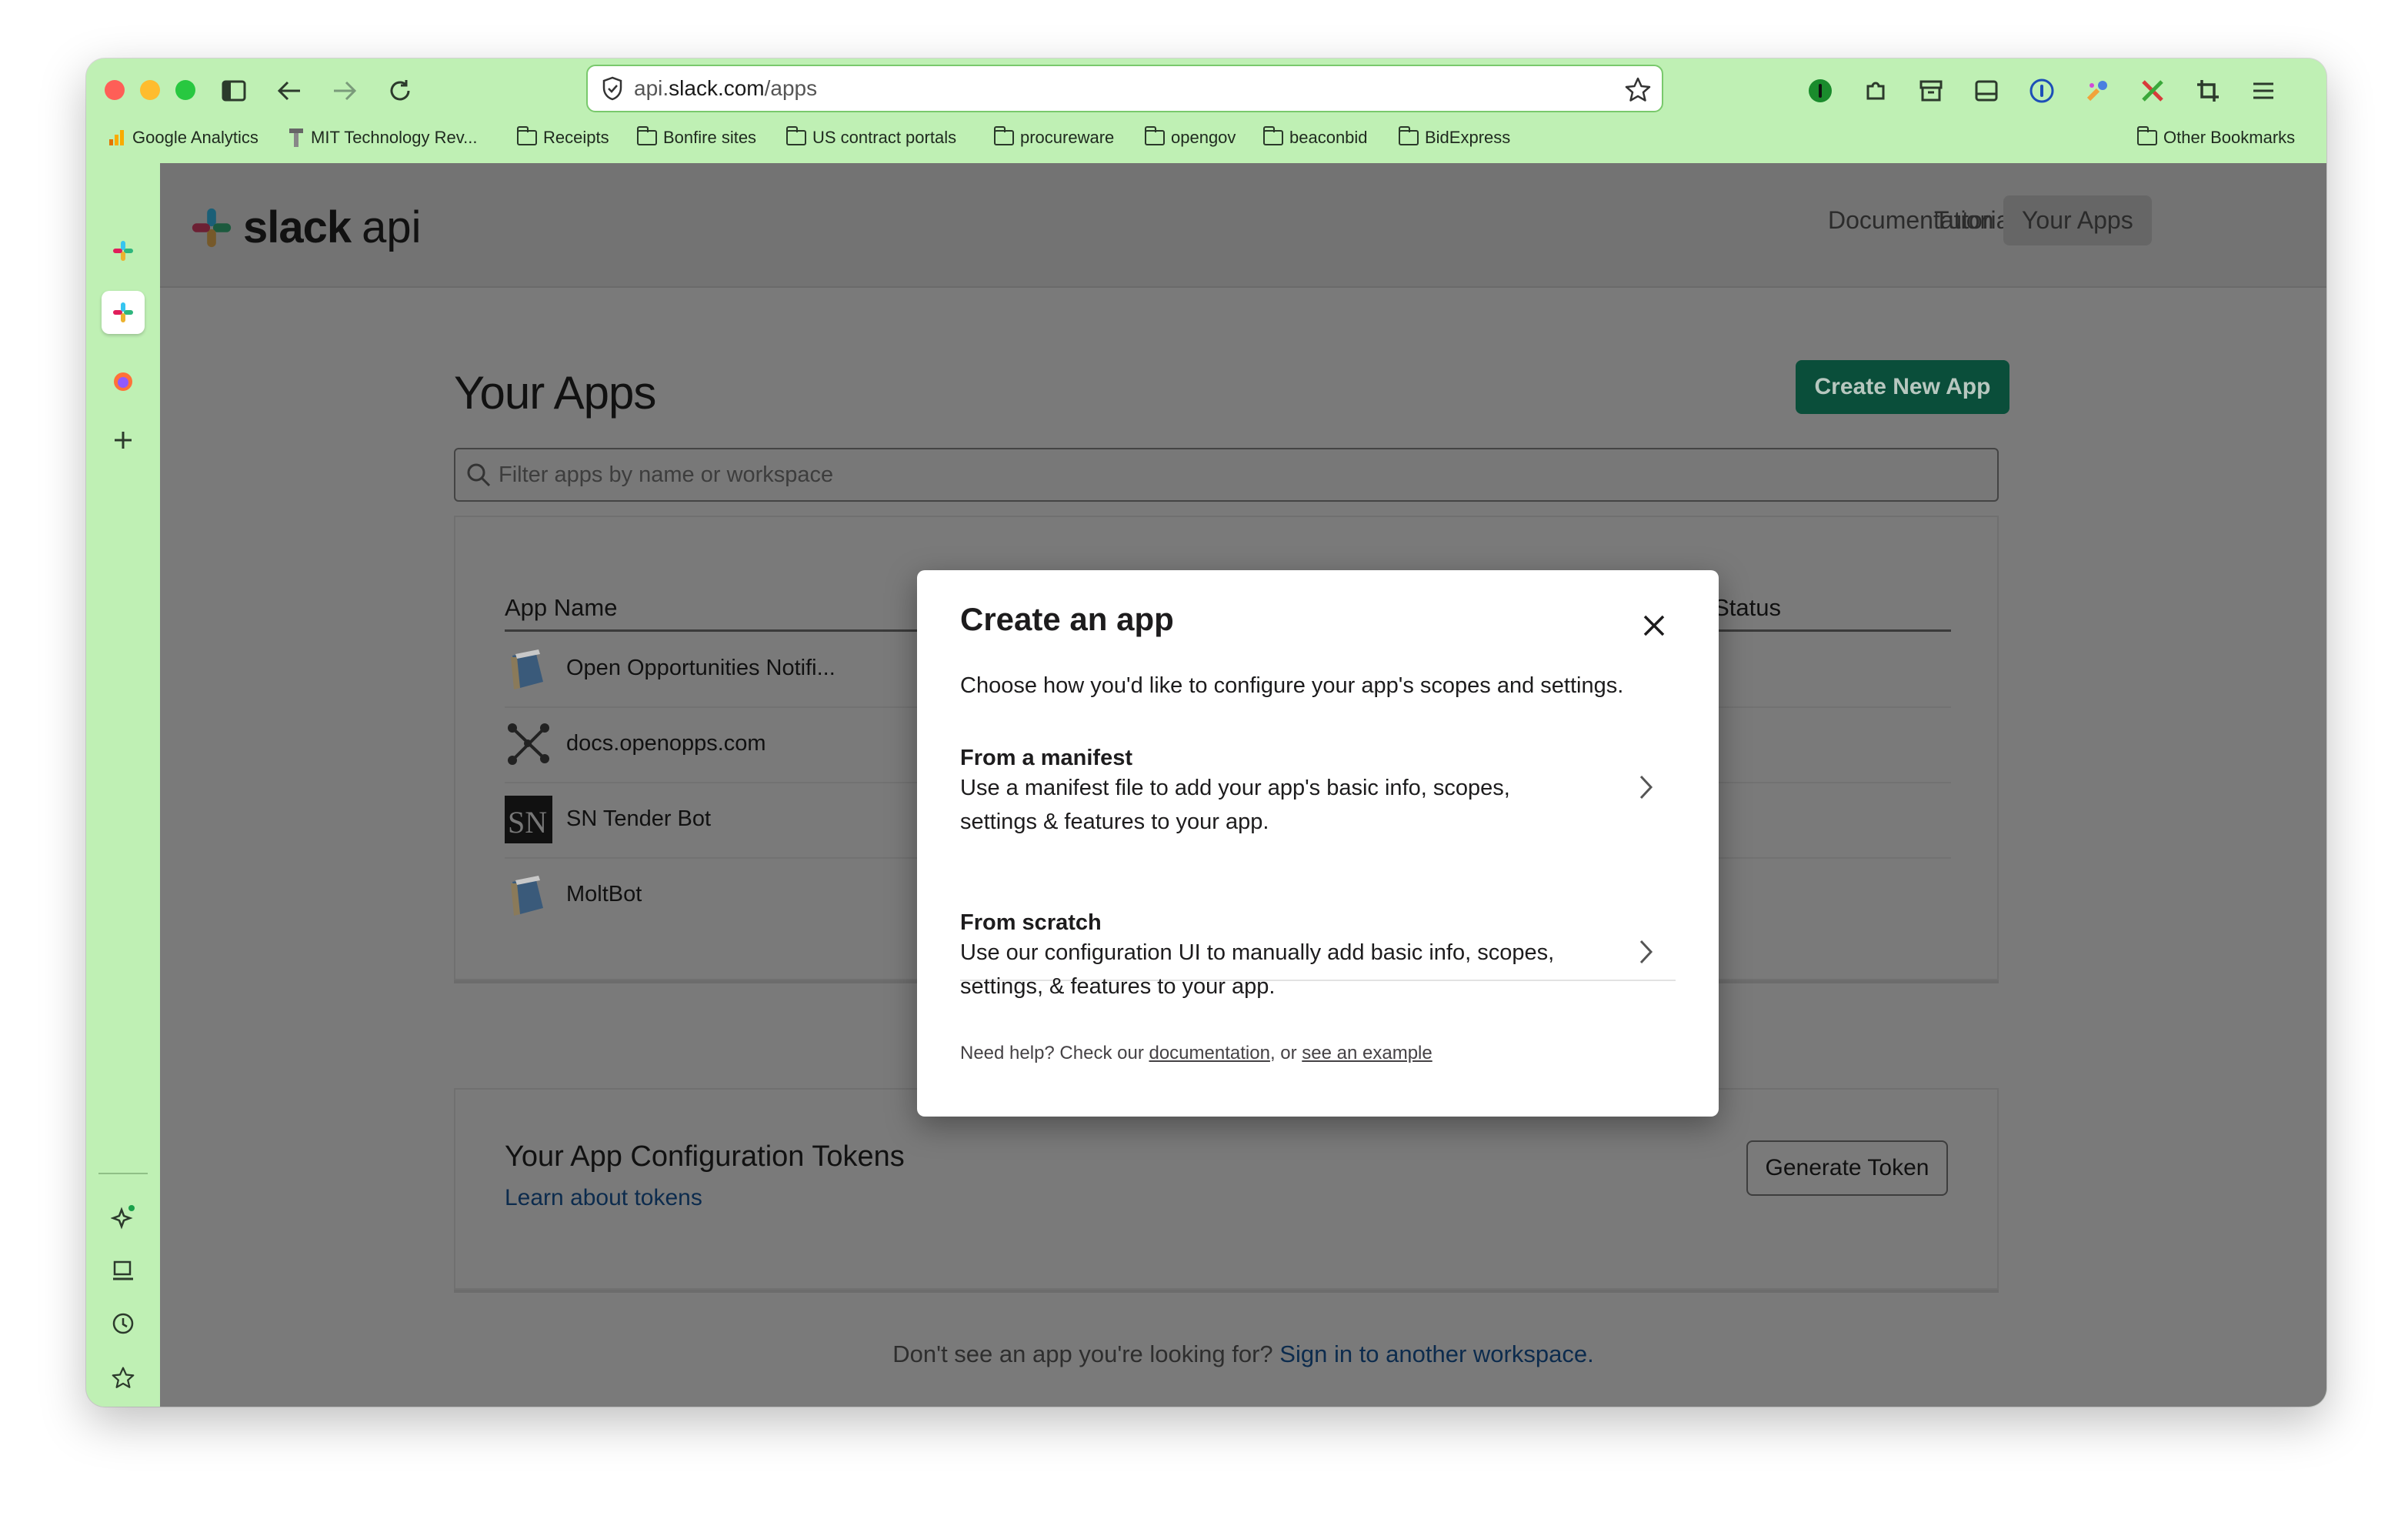 This screenshot has width=2408, height=1519. Describe the element at coordinates (1067, 619) in the screenshot. I see `modal-title: Create an app` at that location.